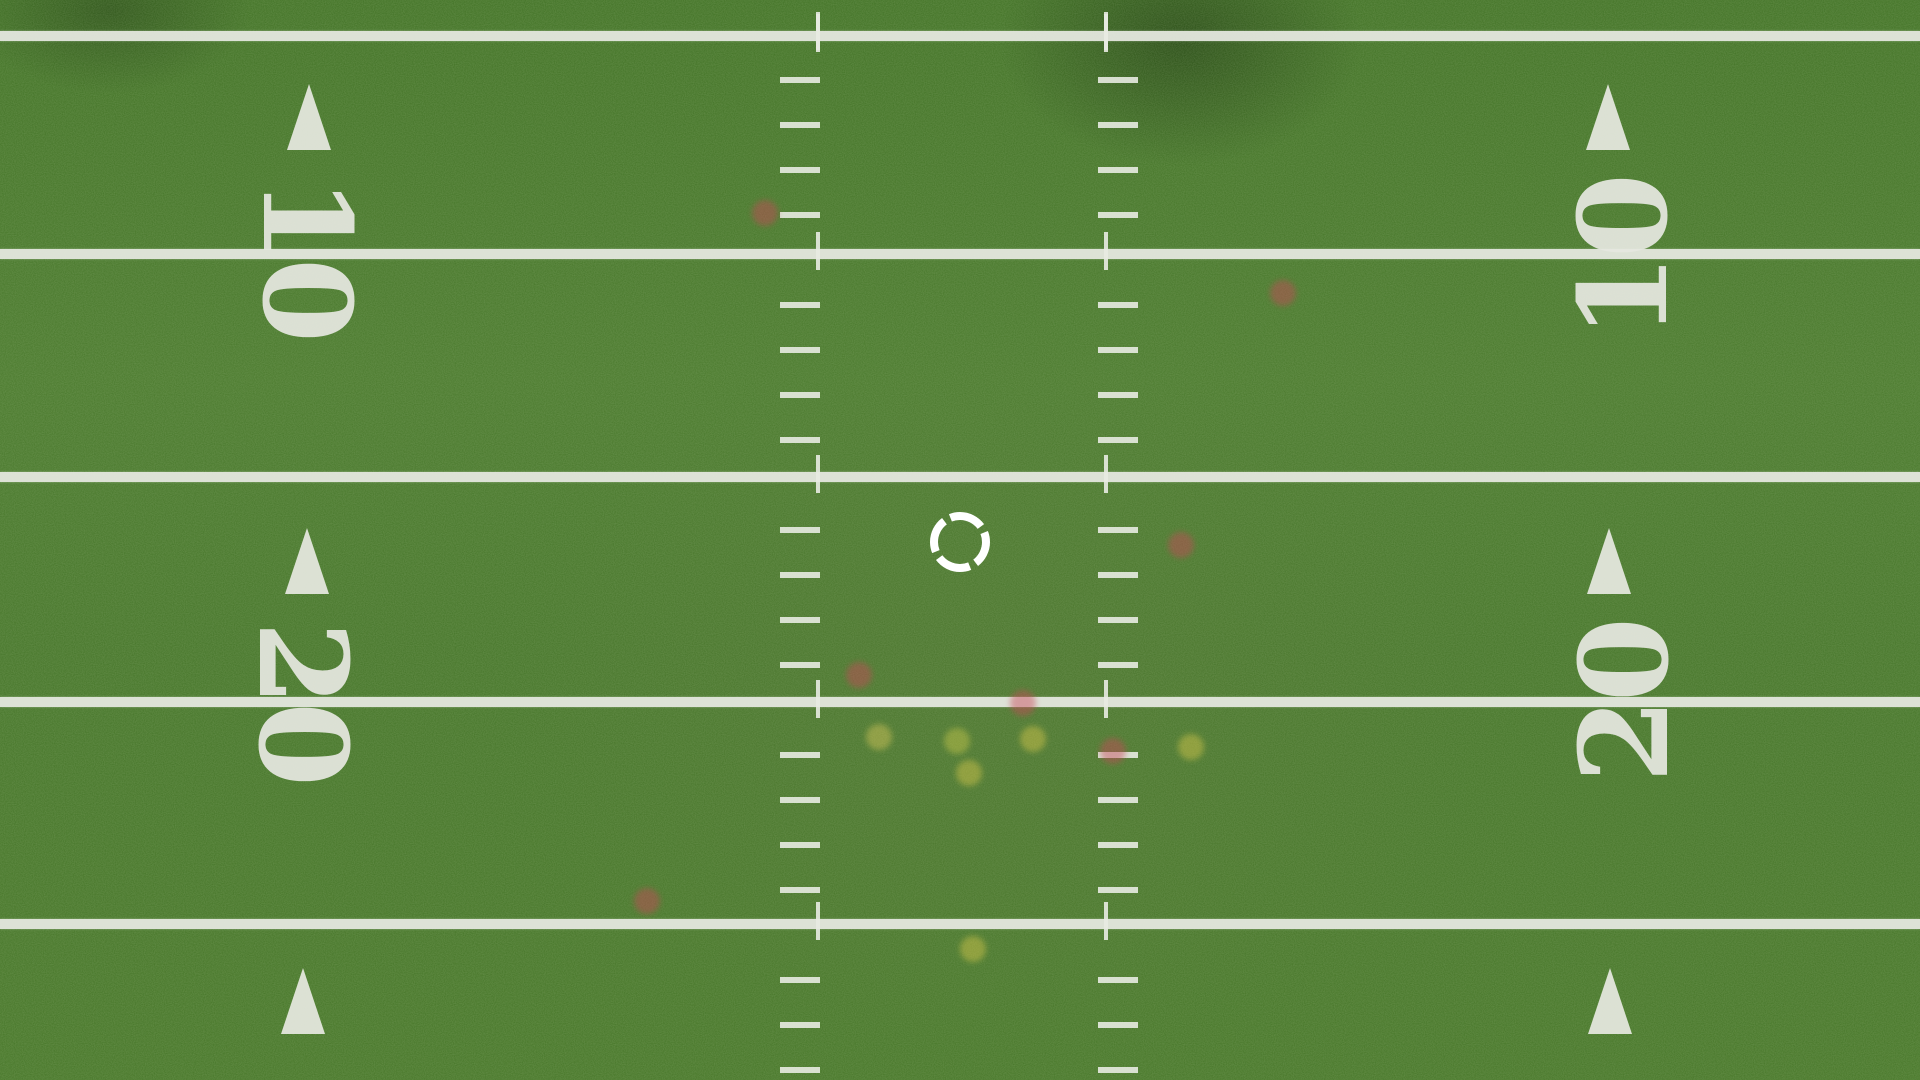 This screenshot has width=1920, height=1080. I want to click on hash-marks-left, so click(800, 540).